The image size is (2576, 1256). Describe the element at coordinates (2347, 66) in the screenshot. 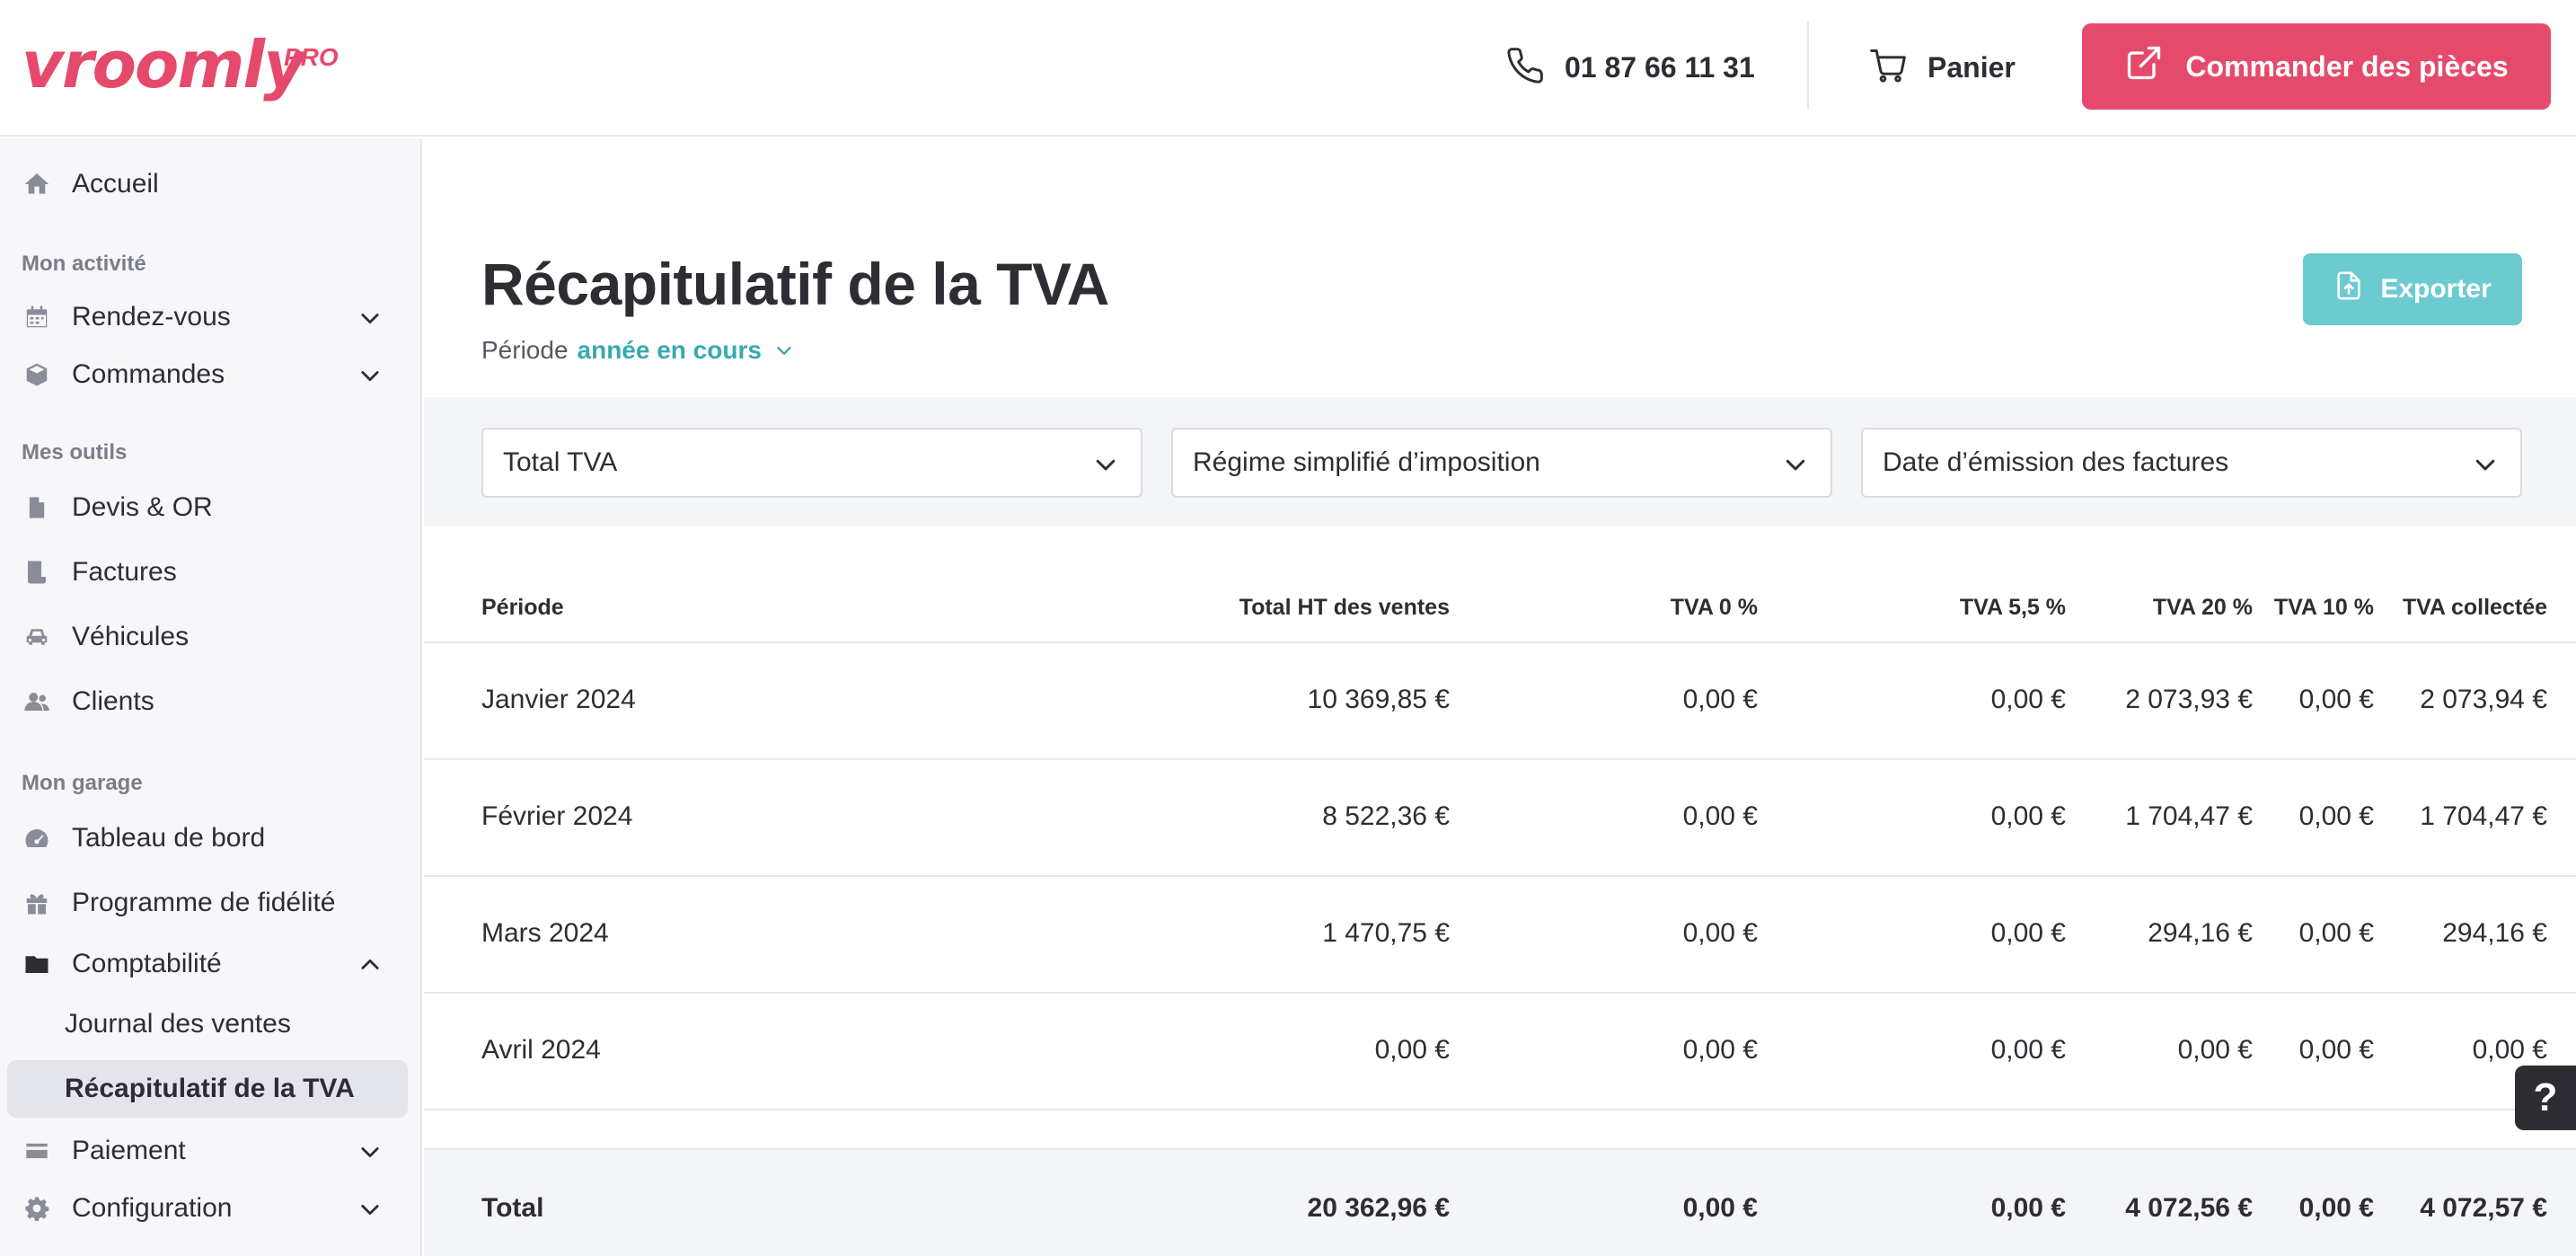

I see `order-parts-label: Commander des pièces` at that location.